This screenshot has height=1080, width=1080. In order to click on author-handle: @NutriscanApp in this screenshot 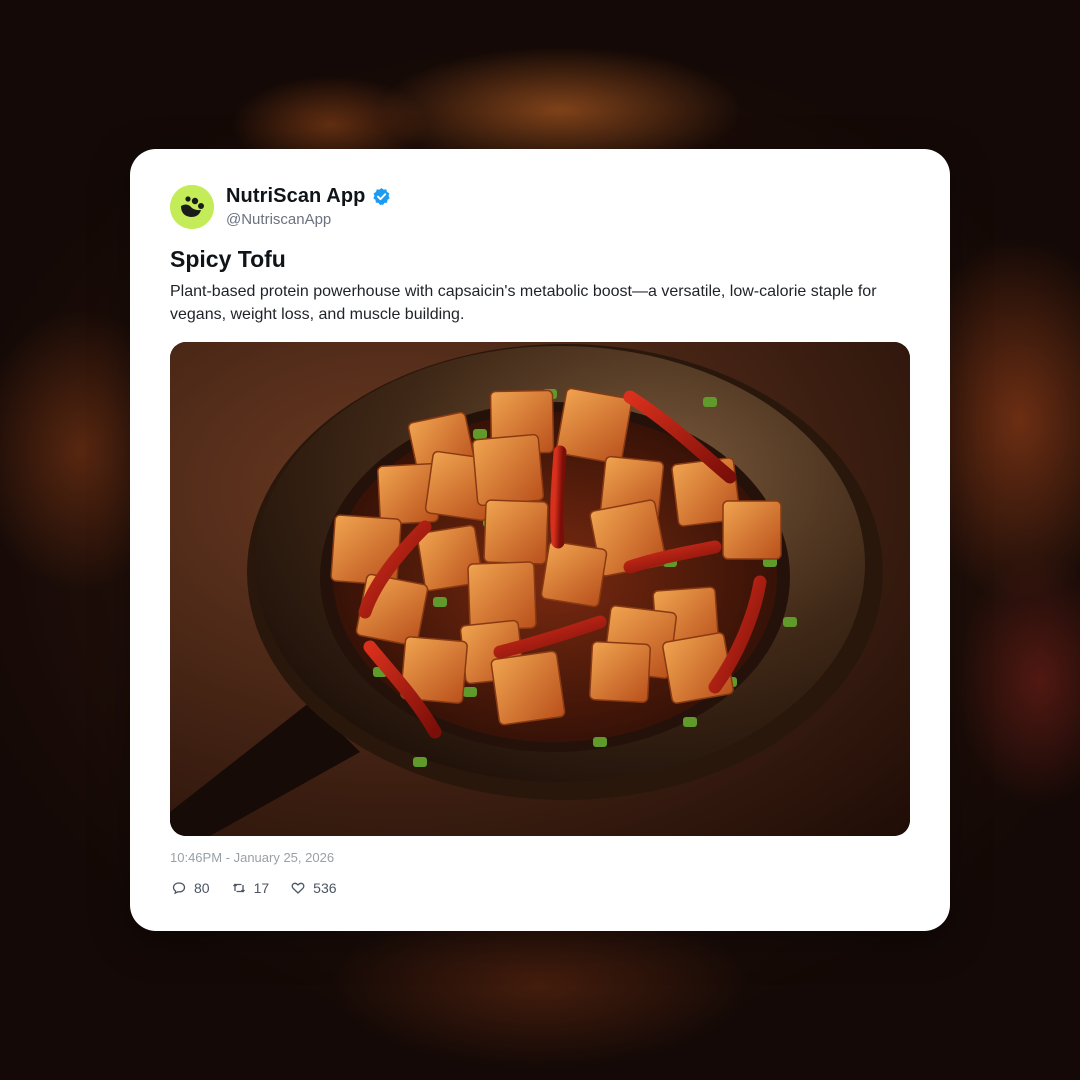, I will do `click(278, 219)`.